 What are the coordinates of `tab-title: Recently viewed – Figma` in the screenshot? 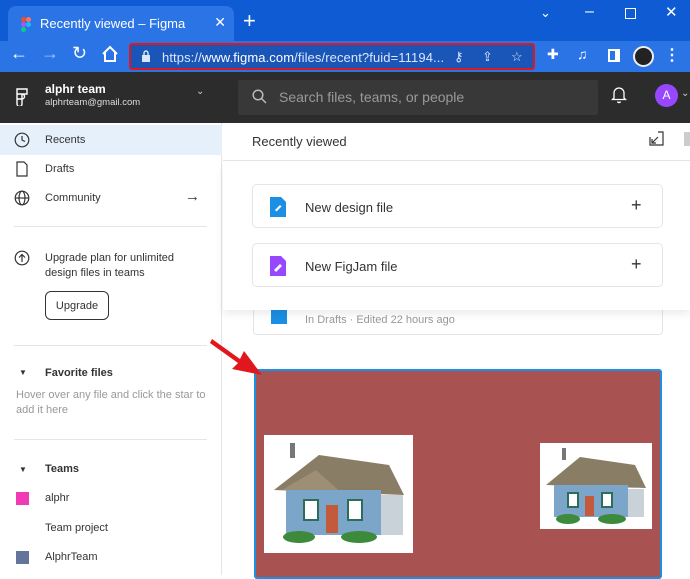 It's located at (113, 23).